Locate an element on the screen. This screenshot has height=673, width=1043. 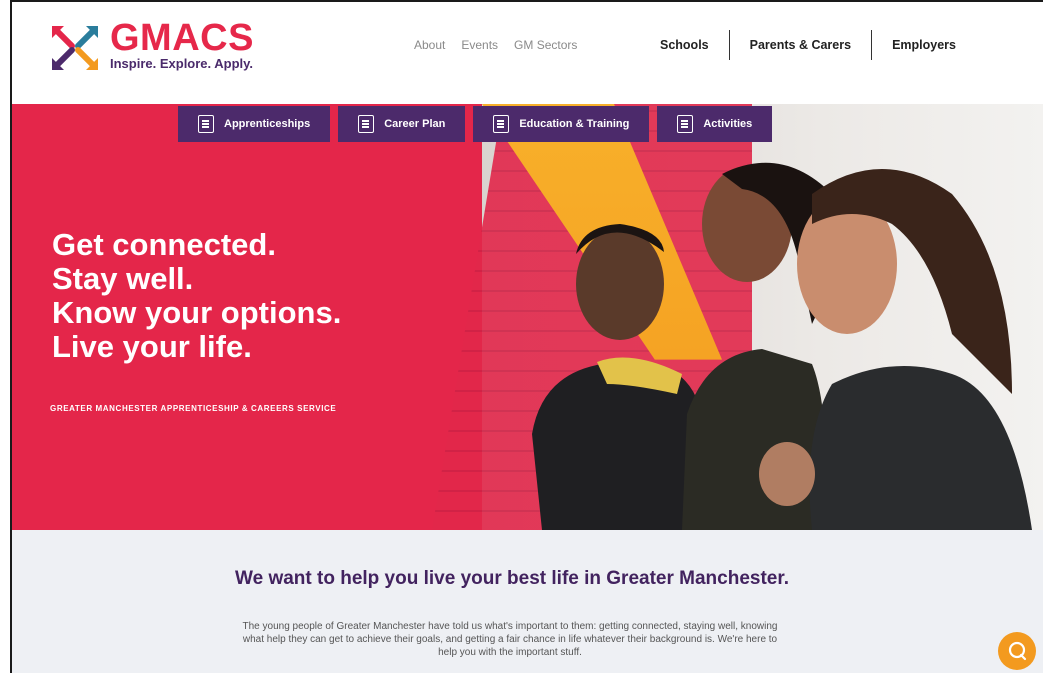
tab-career-plan: Career Plan is located at coordinates (402, 124).